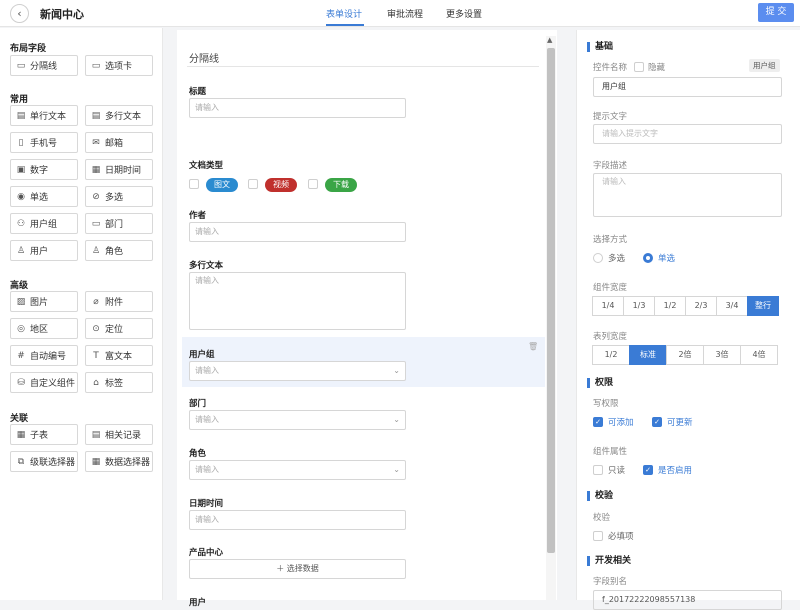 The height and width of the screenshot is (610, 800). Describe the element at coordinates (598, 470) in the screenshot. I see `readonly-checkbox` at that location.